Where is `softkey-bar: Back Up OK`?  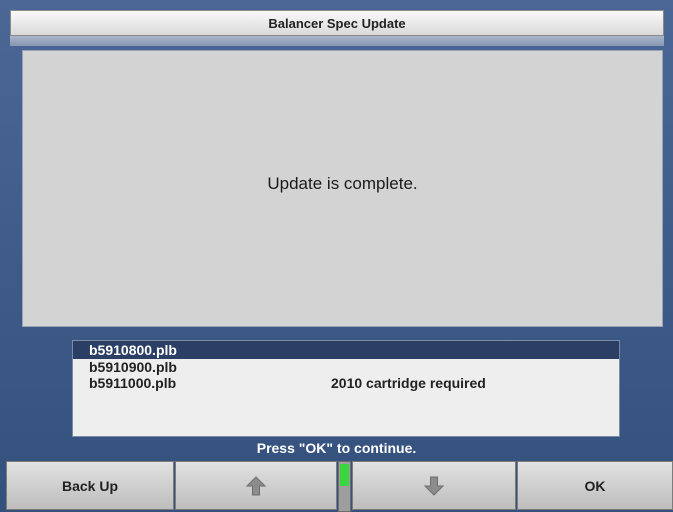 softkey-bar: Back Up OK is located at coordinates (339, 486).